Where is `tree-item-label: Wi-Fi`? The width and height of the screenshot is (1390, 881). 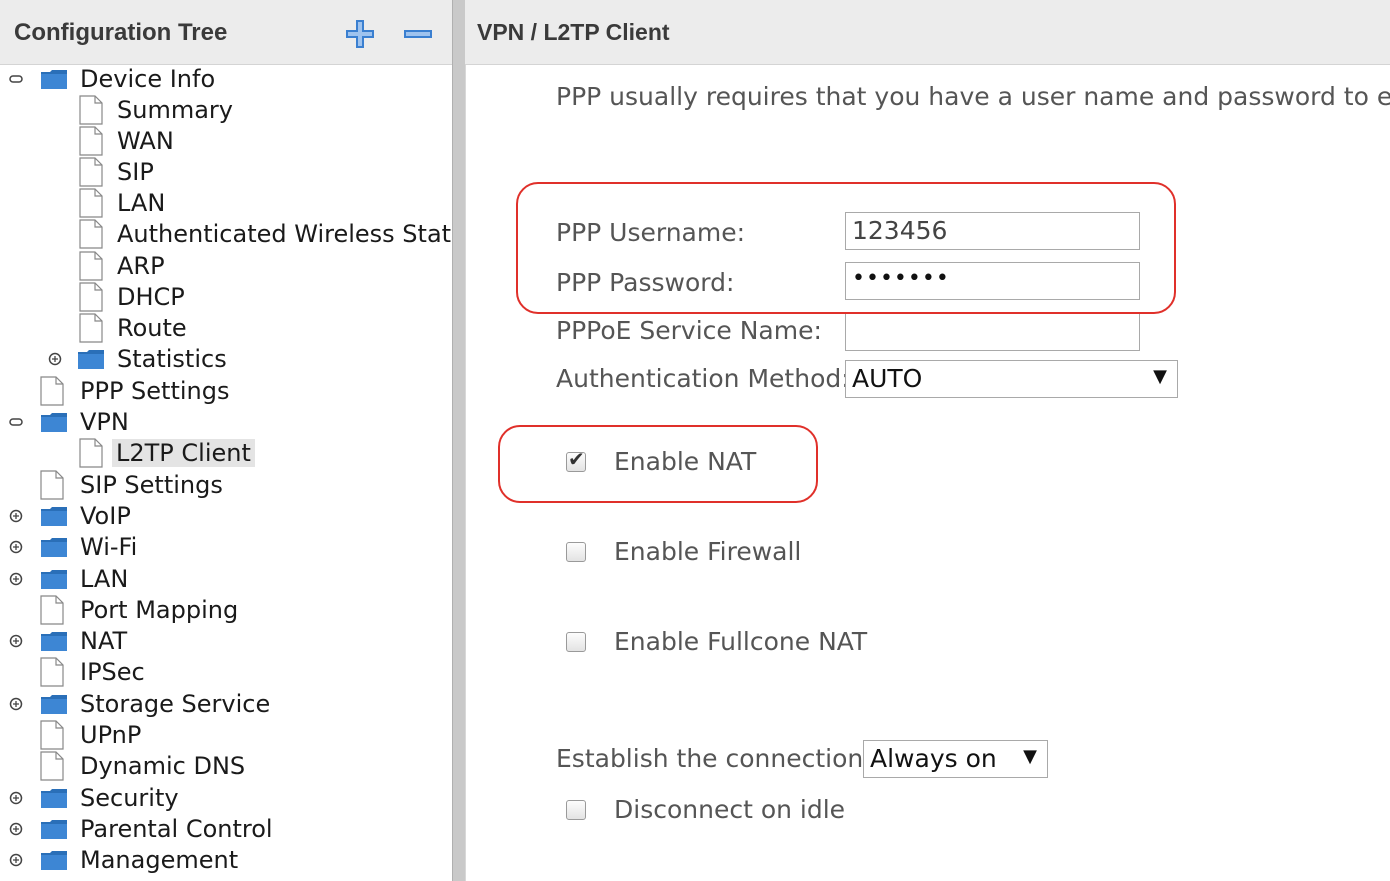 tree-item-label: Wi-Fi is located at coordinates (109, 547).